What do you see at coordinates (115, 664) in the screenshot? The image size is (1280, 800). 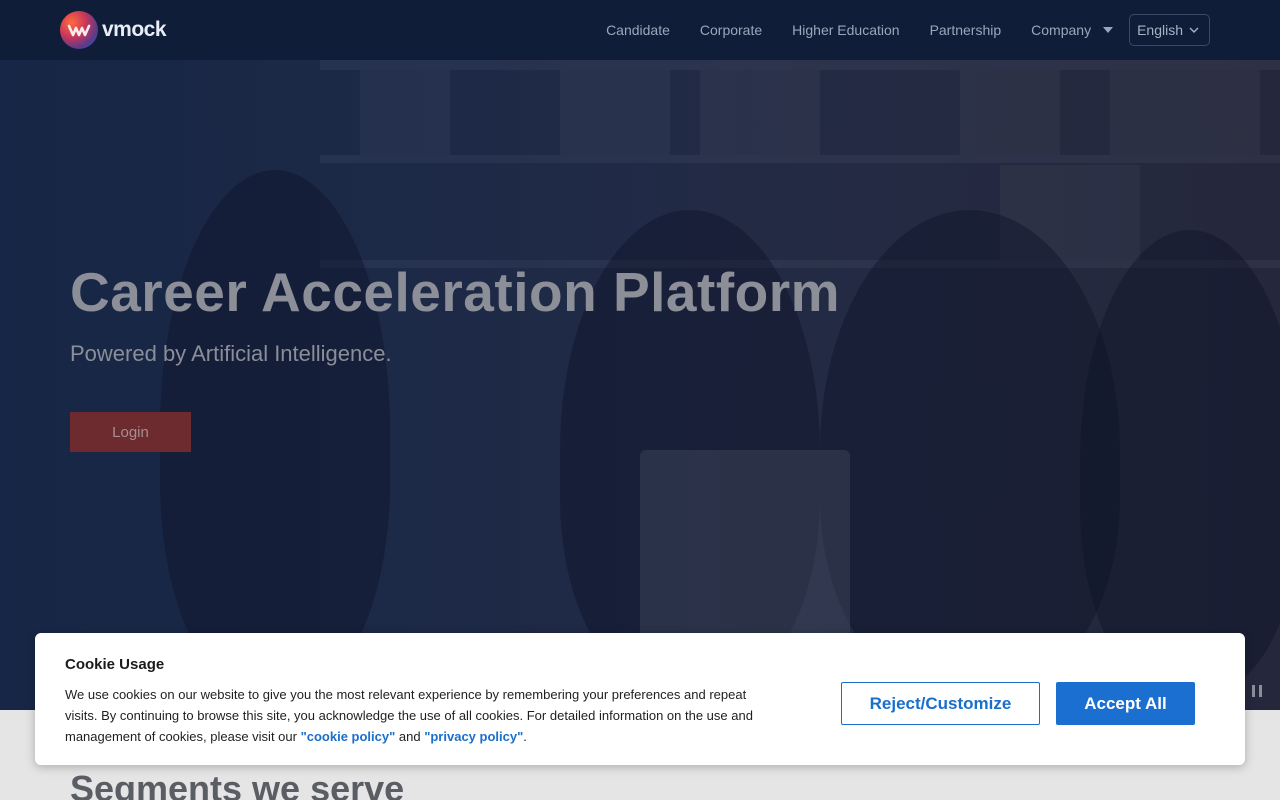 I see `cookie-title: Cookie Usage` at bounding box center [115, 664].